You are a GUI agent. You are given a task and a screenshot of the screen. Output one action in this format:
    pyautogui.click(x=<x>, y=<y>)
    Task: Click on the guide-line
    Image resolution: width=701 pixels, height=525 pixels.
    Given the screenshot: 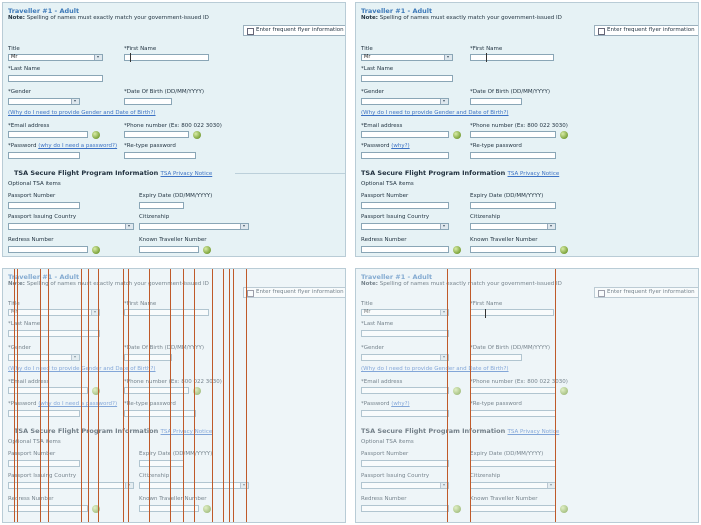 What is the action you would take?
    pyautogui.click(x=194, y=395)
    